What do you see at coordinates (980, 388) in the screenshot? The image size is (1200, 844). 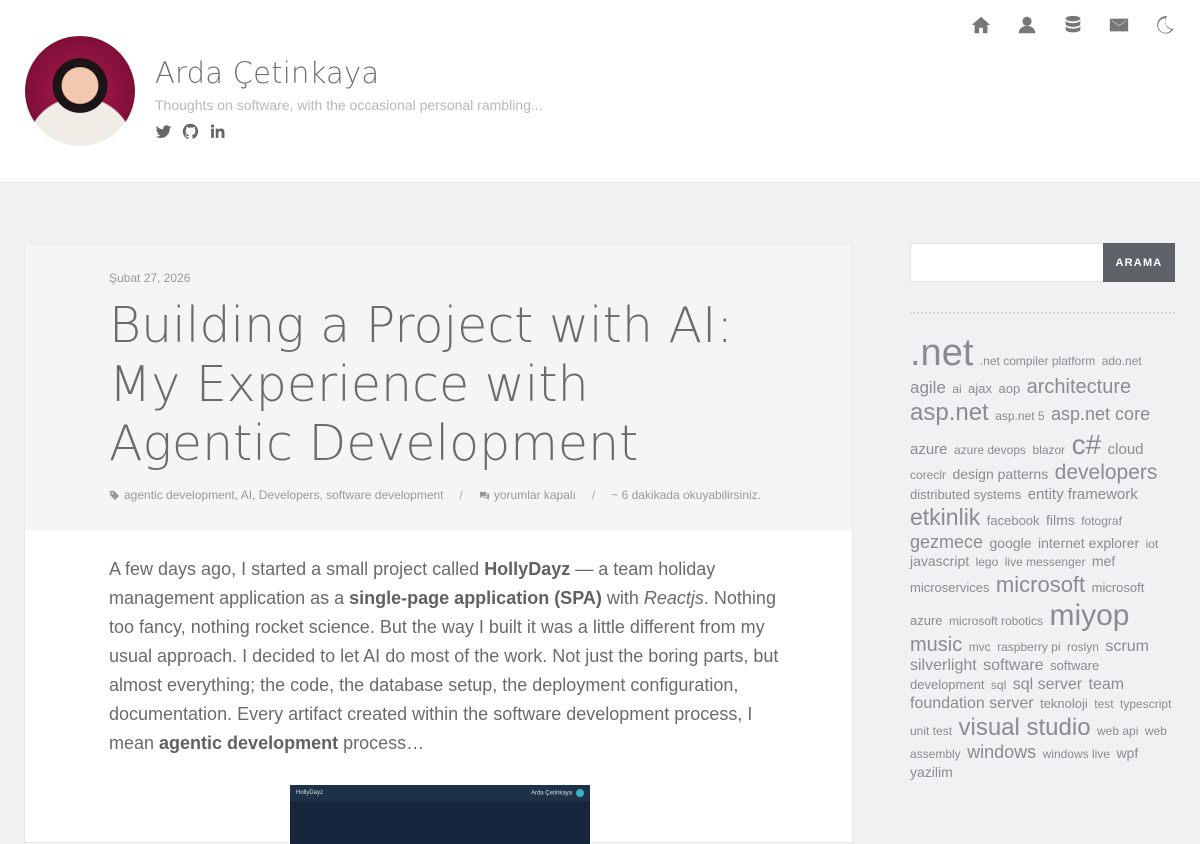 I see `tag-link: ajax` at bounding box center [980, 388].